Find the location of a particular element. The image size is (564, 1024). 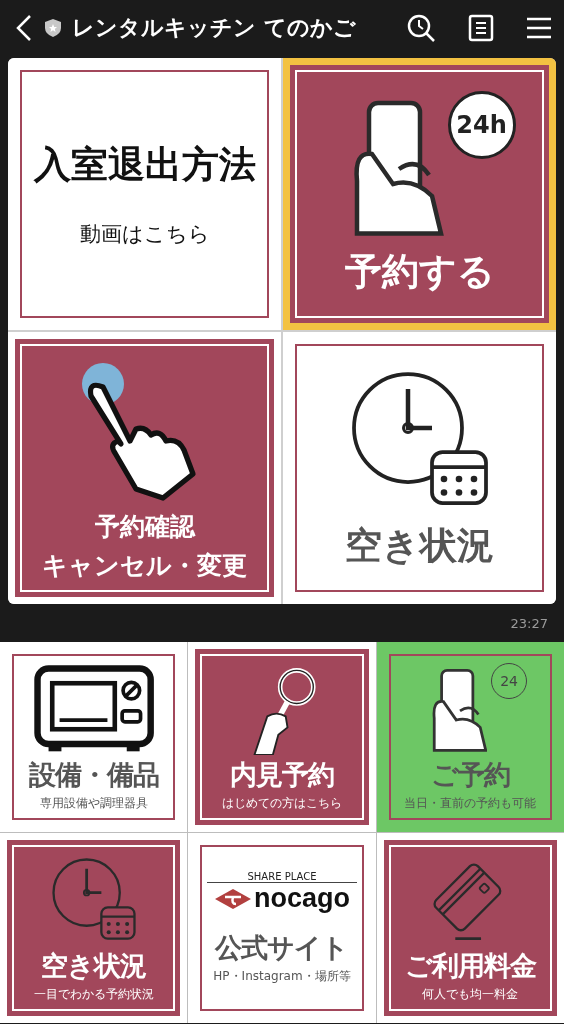

shield-star-icon is located at coordinates (53, 28).